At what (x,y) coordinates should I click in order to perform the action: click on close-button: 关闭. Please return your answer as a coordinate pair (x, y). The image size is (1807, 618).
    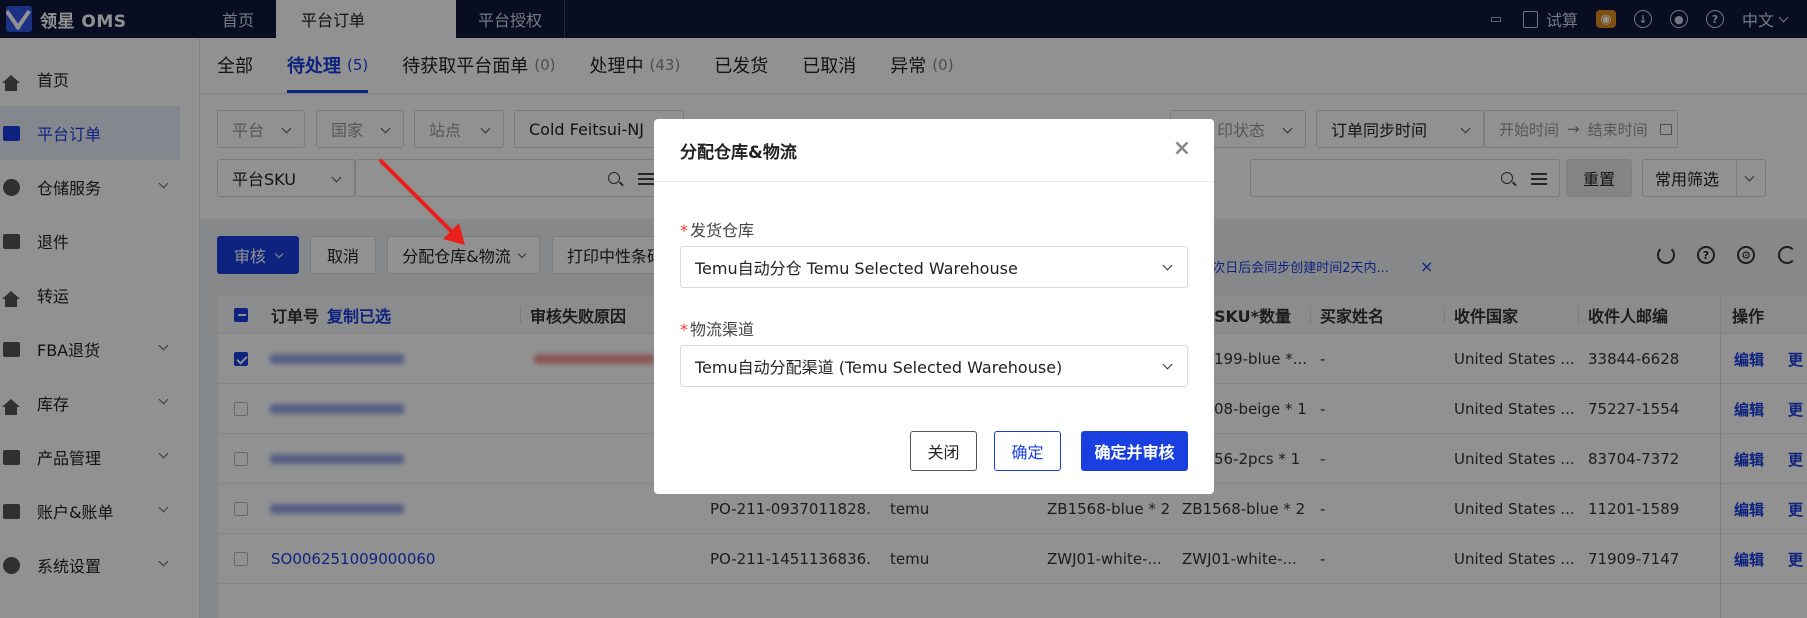
    Looking at the image, I should click on (943, 451).